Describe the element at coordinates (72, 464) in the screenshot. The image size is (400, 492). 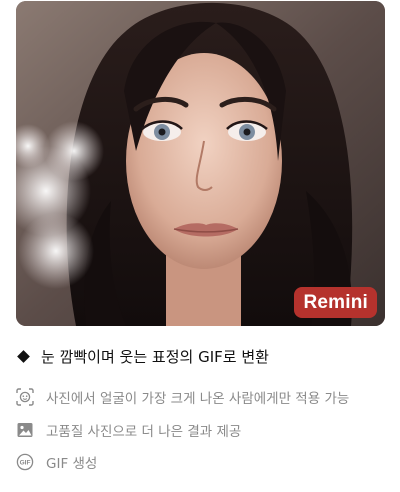
I see `feature-label: GIF 생성` at that location.